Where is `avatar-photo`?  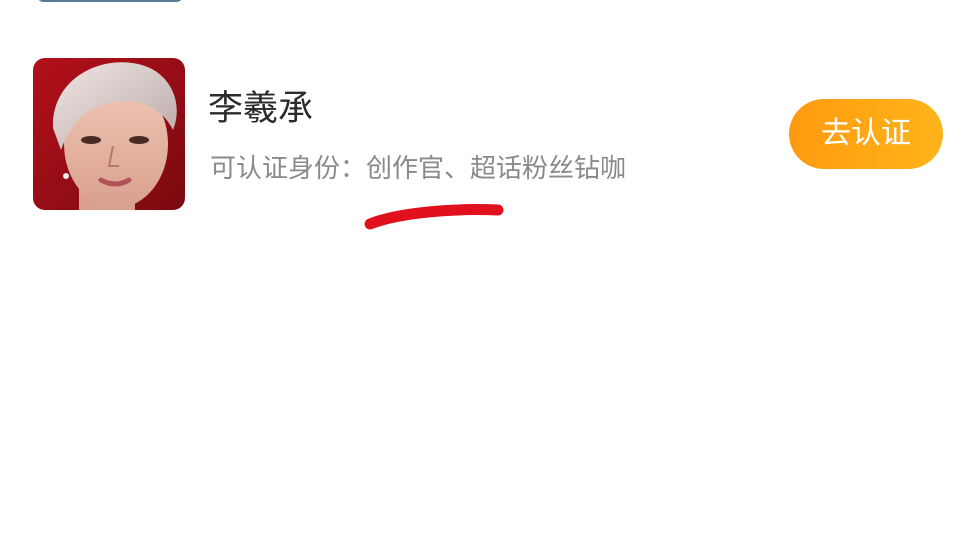
avatar-photo is located at coordinates (109, 134).